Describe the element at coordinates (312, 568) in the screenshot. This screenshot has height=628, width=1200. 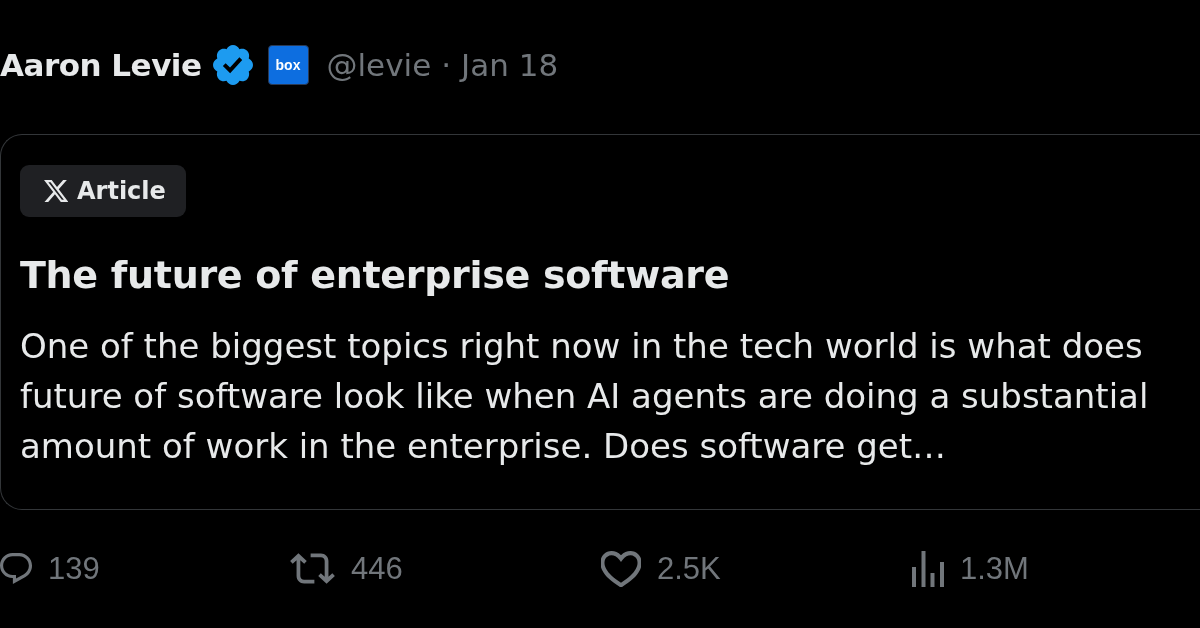
I see `repost-arrows-icon` at that location.